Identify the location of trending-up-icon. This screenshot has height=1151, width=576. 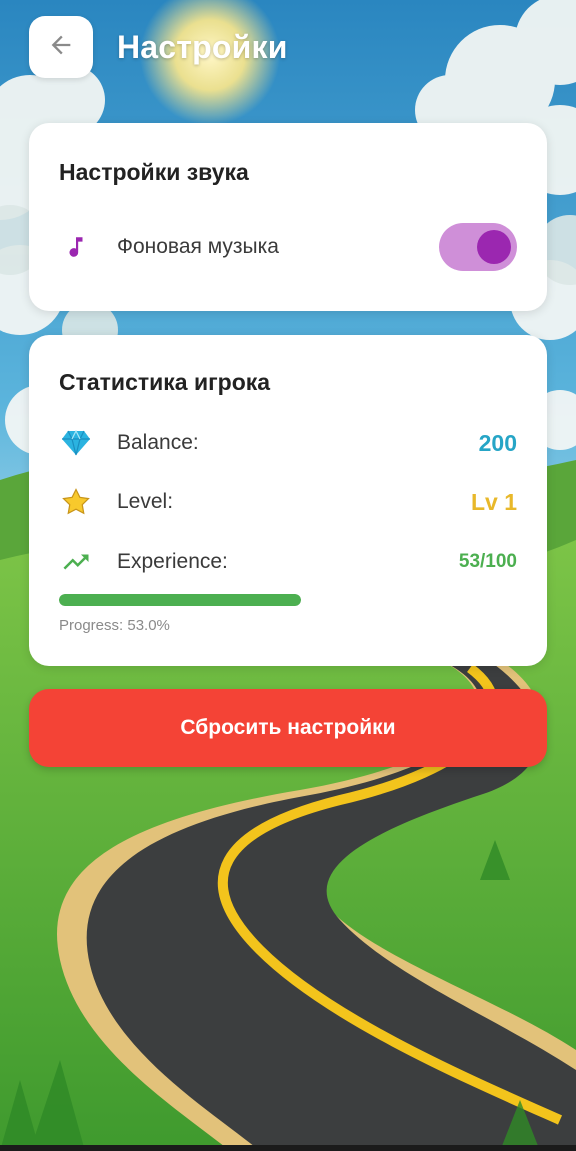
(76, 562).